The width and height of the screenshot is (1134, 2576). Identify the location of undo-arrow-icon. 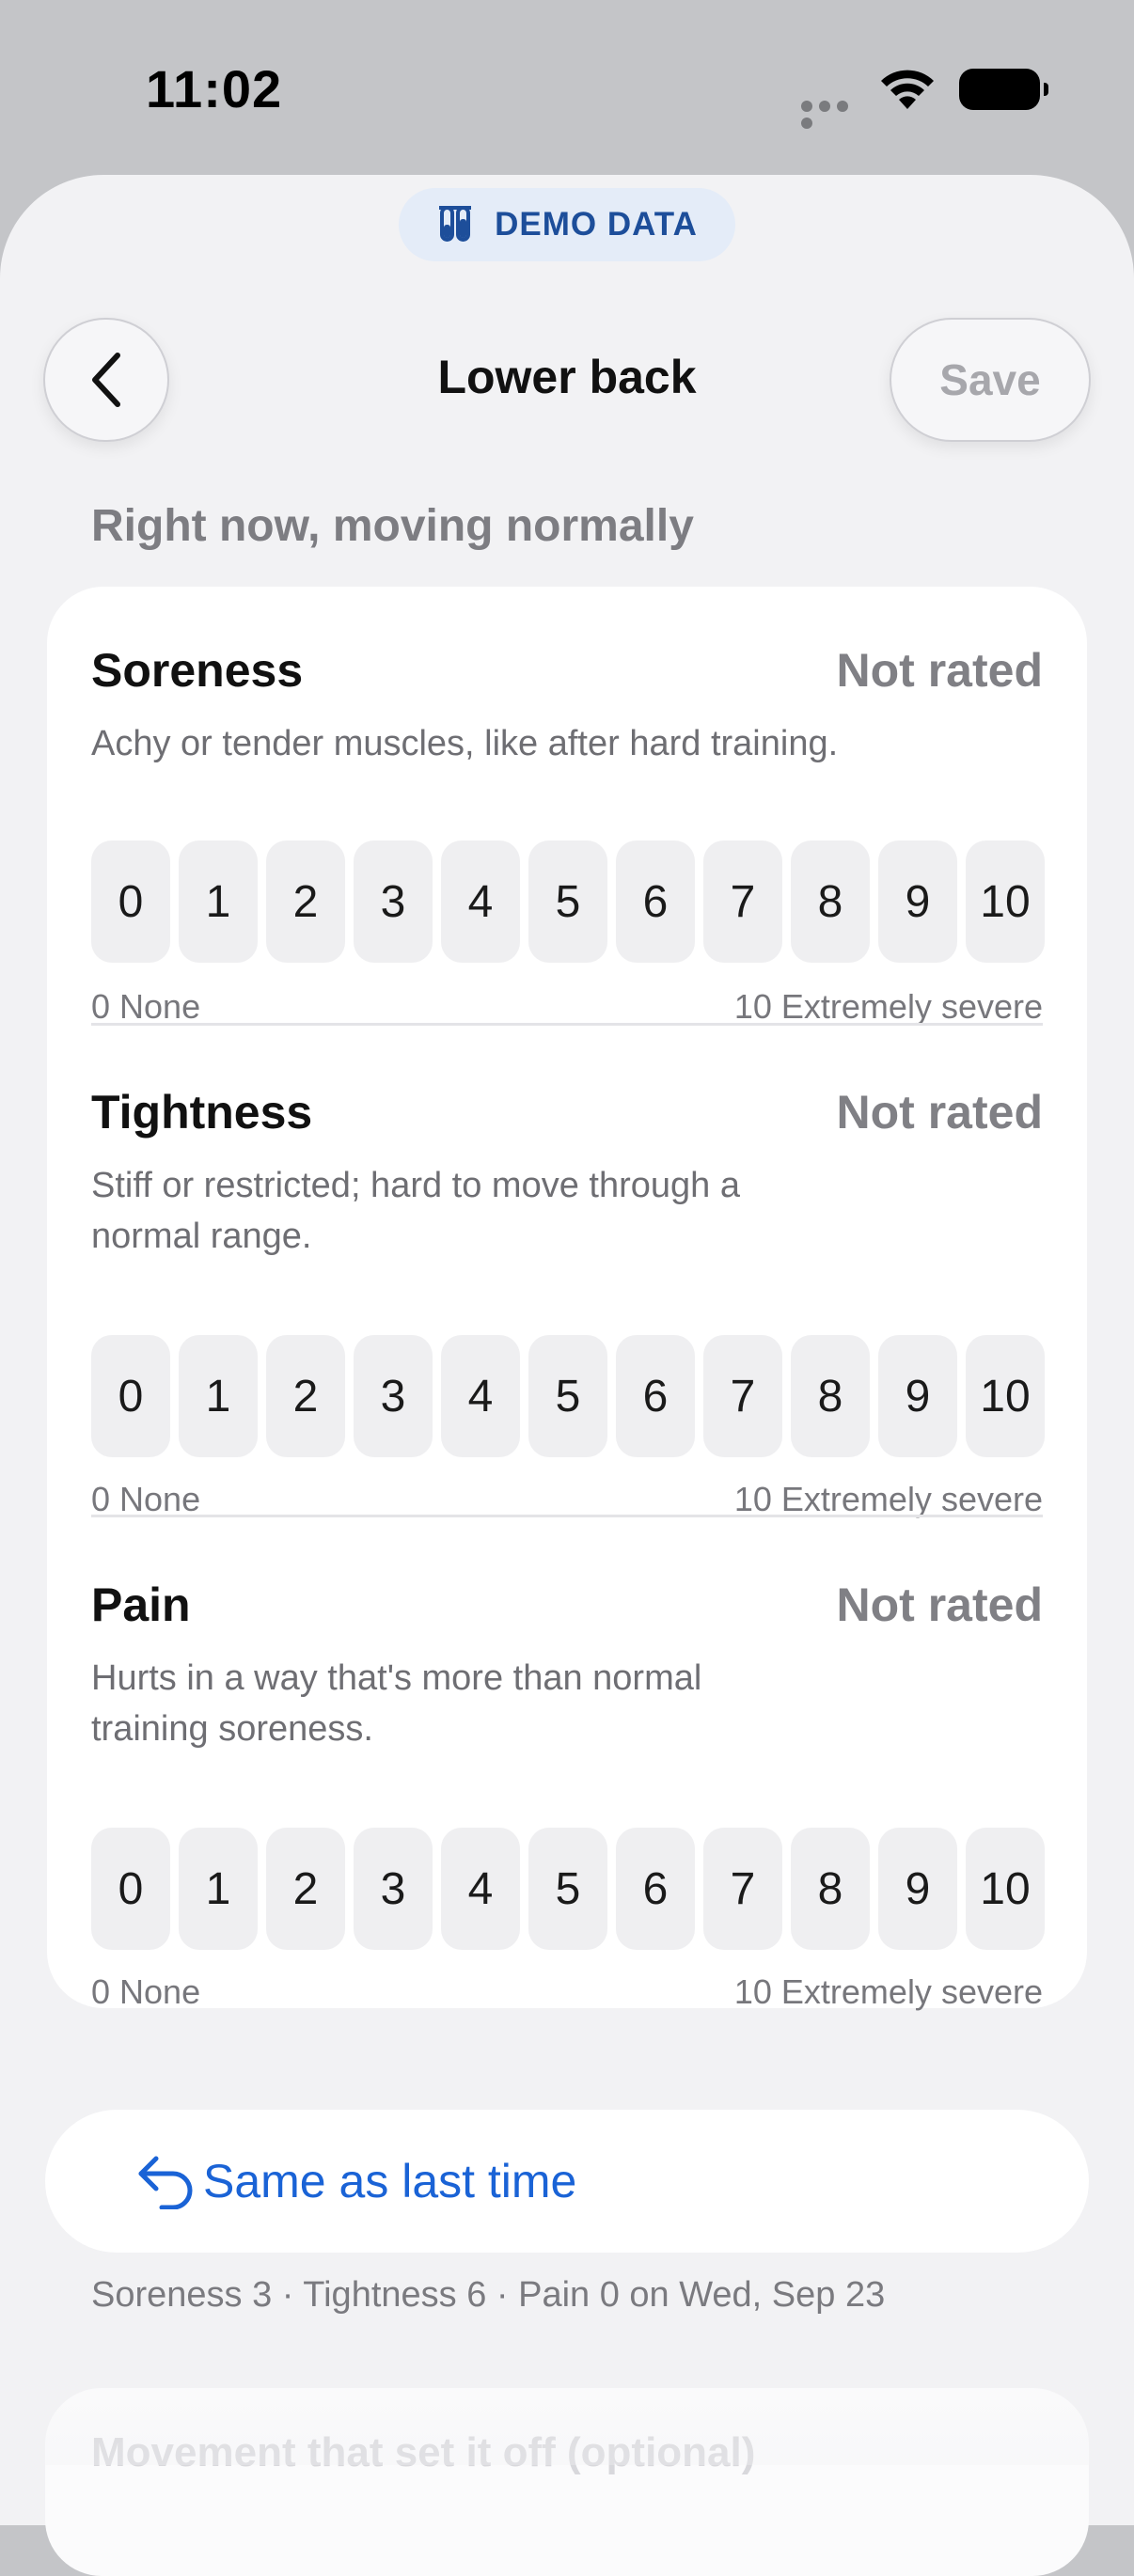
(165, 2182).